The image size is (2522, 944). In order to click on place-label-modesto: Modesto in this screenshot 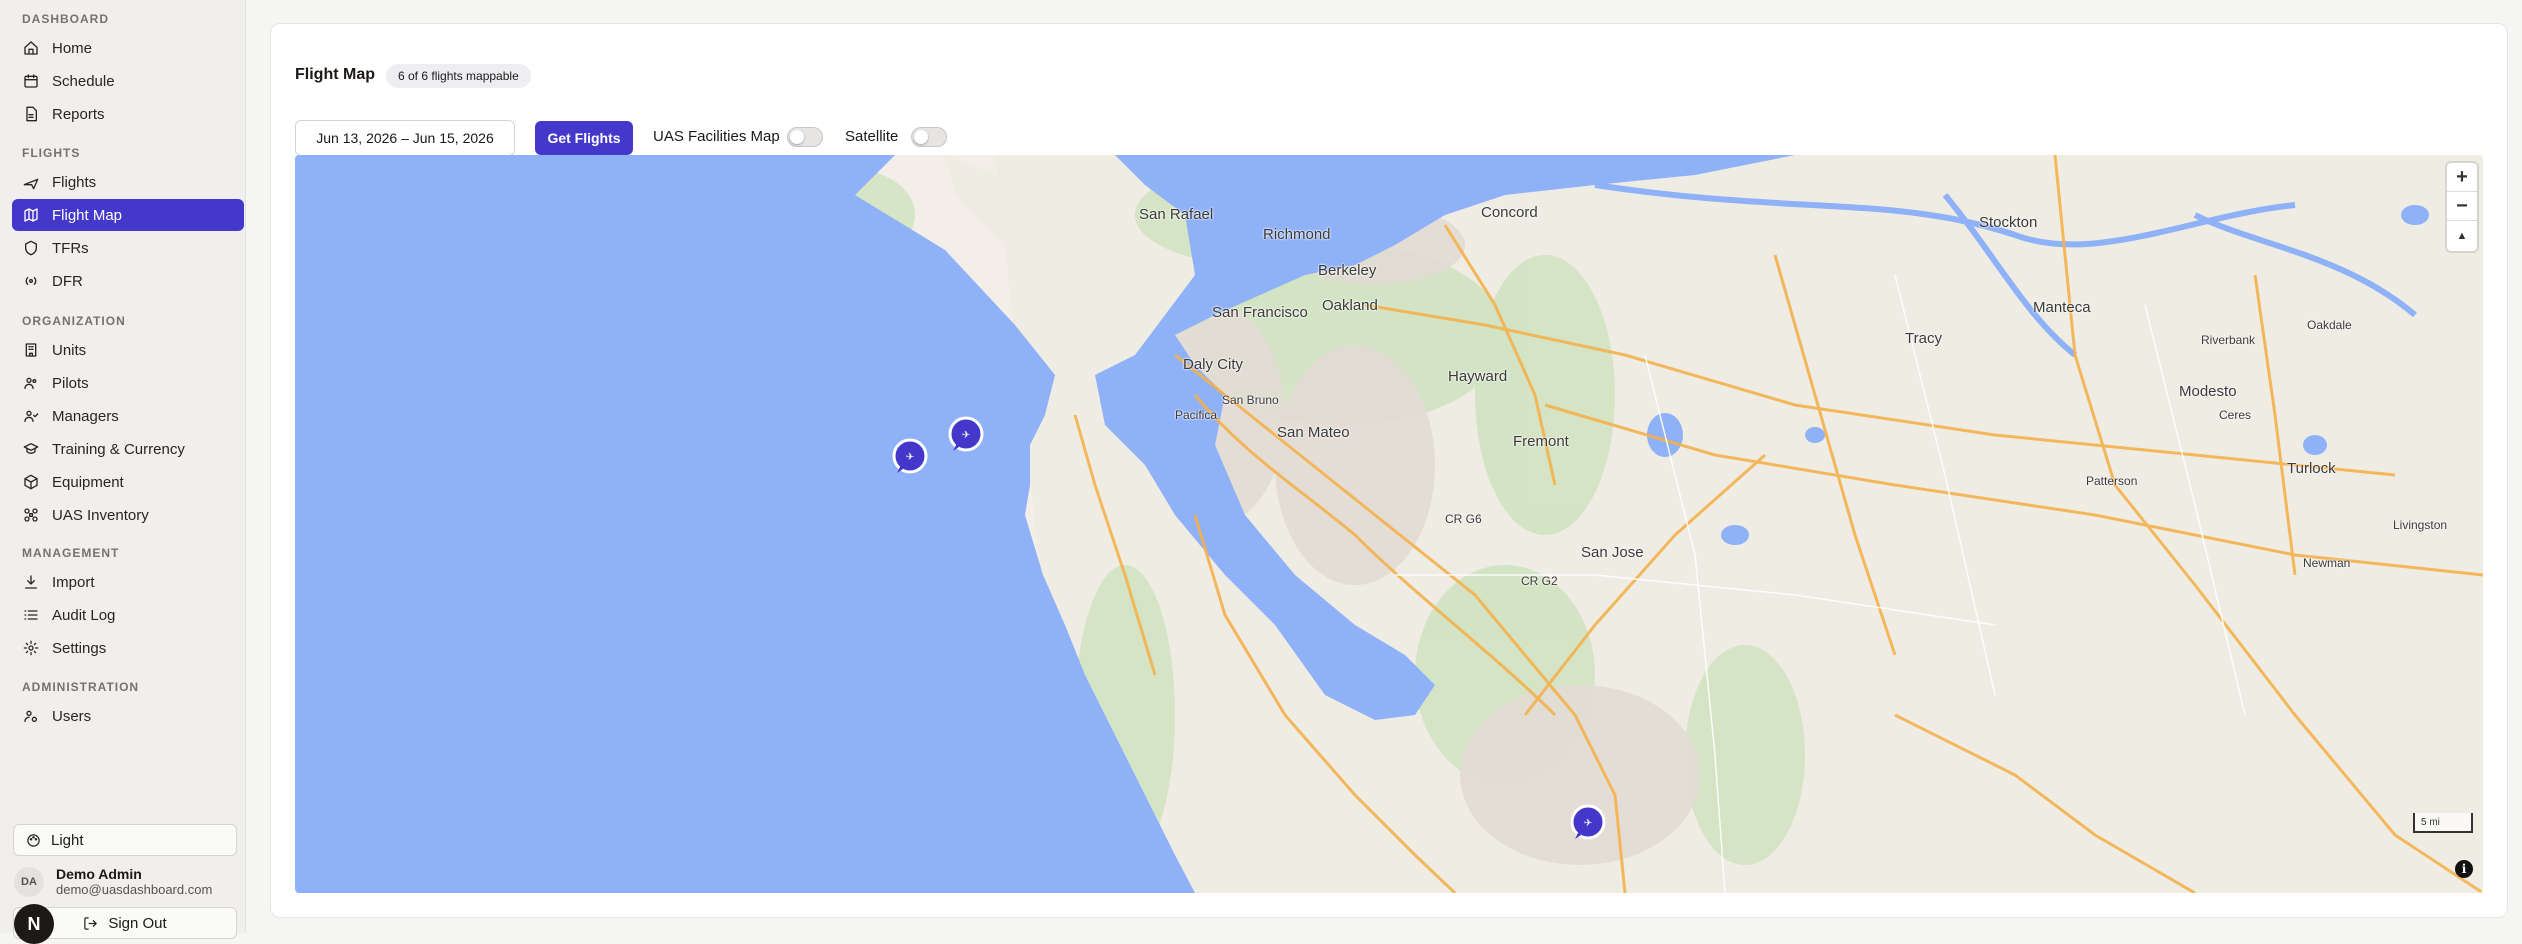, I will do `click(2208, 391)`.